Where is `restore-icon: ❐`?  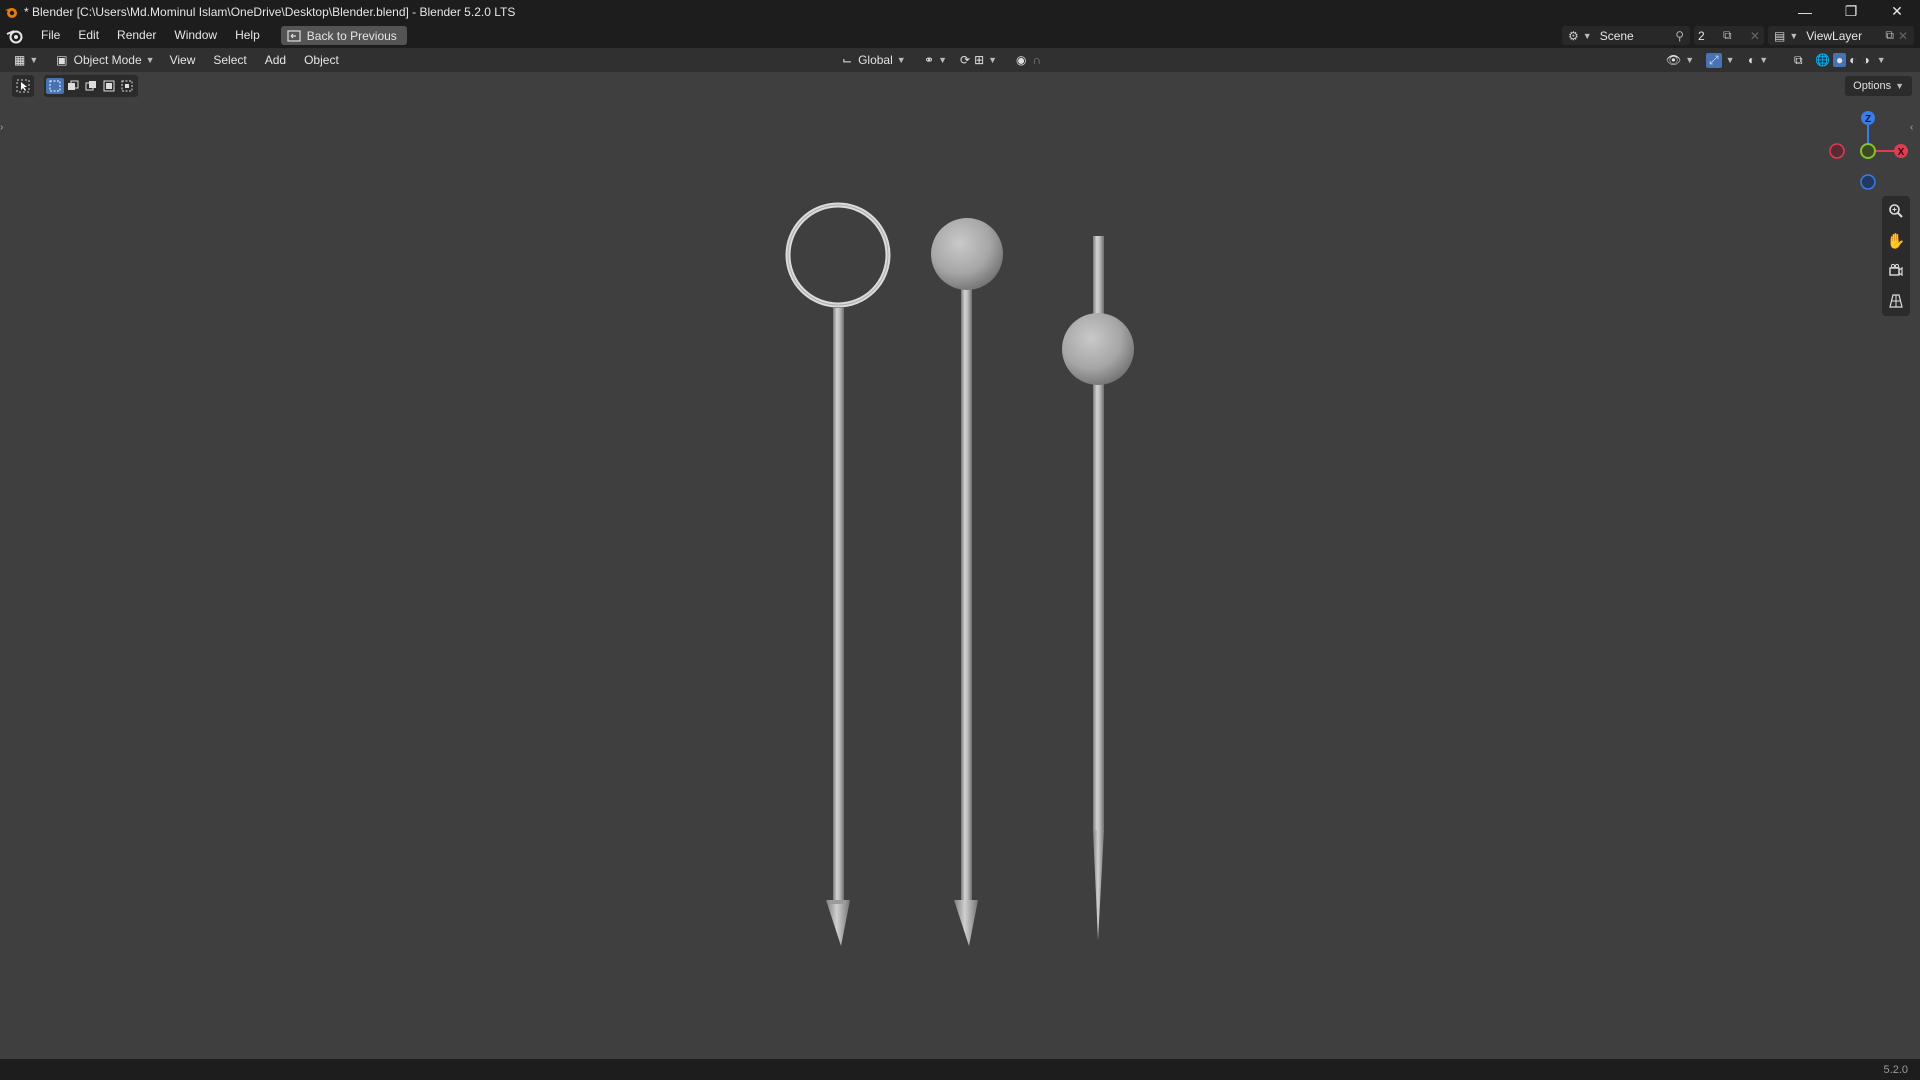 restore-icon: ❐ is located at coordinates (1851, 11).